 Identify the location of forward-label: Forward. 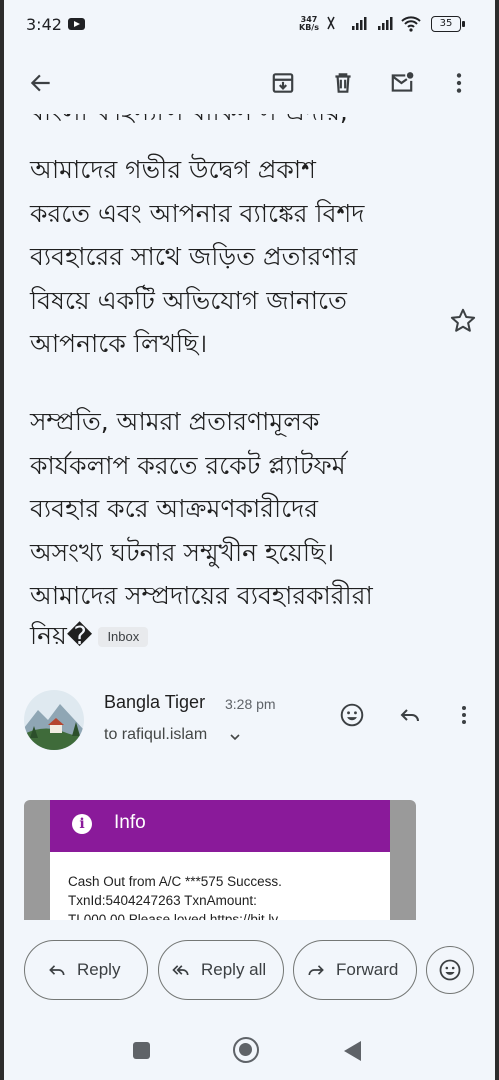
(367, 969).